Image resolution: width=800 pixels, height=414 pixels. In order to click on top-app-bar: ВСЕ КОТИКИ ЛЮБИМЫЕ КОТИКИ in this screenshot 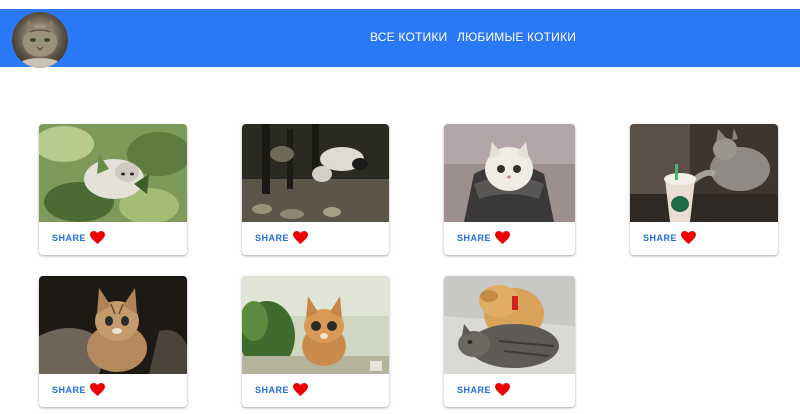, I will do `click(400, 38)`.